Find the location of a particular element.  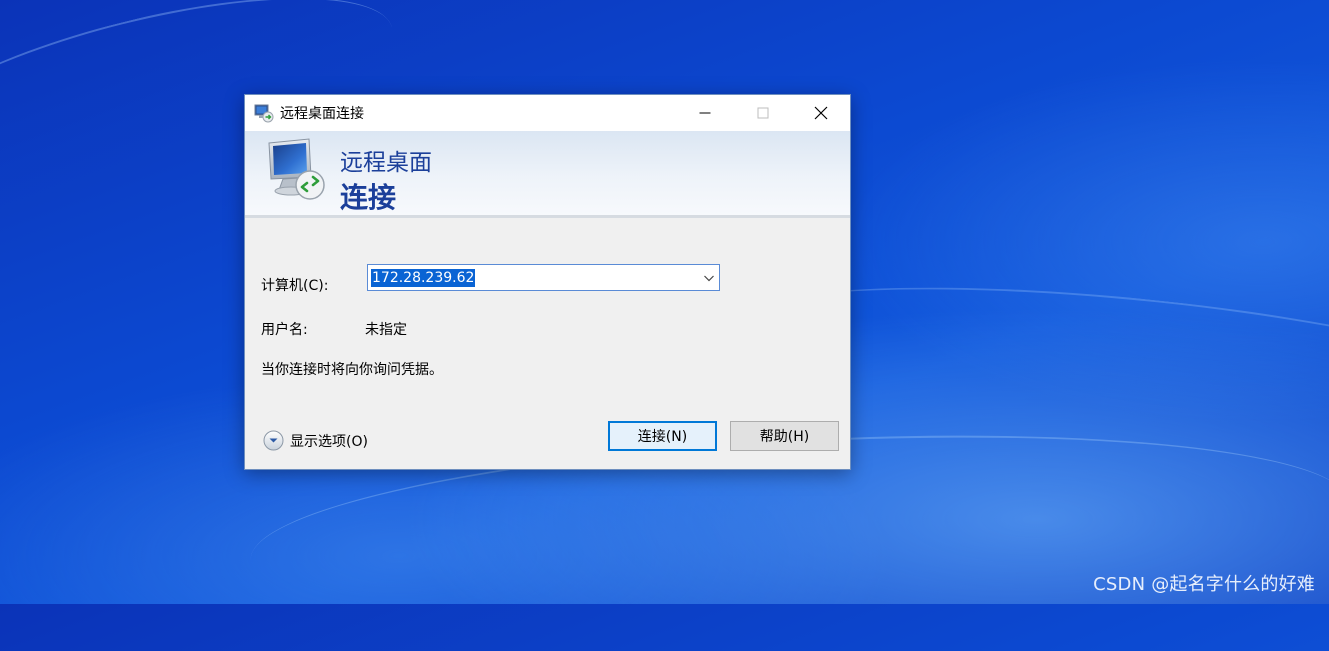

help-button: 帮助(H) is located at coordinates (784, 436).